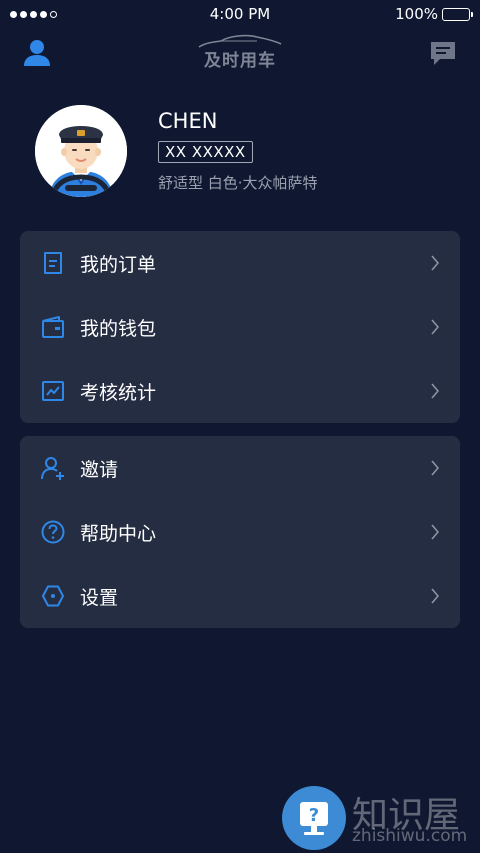  I want to click on message-icon, so click(443, 53).